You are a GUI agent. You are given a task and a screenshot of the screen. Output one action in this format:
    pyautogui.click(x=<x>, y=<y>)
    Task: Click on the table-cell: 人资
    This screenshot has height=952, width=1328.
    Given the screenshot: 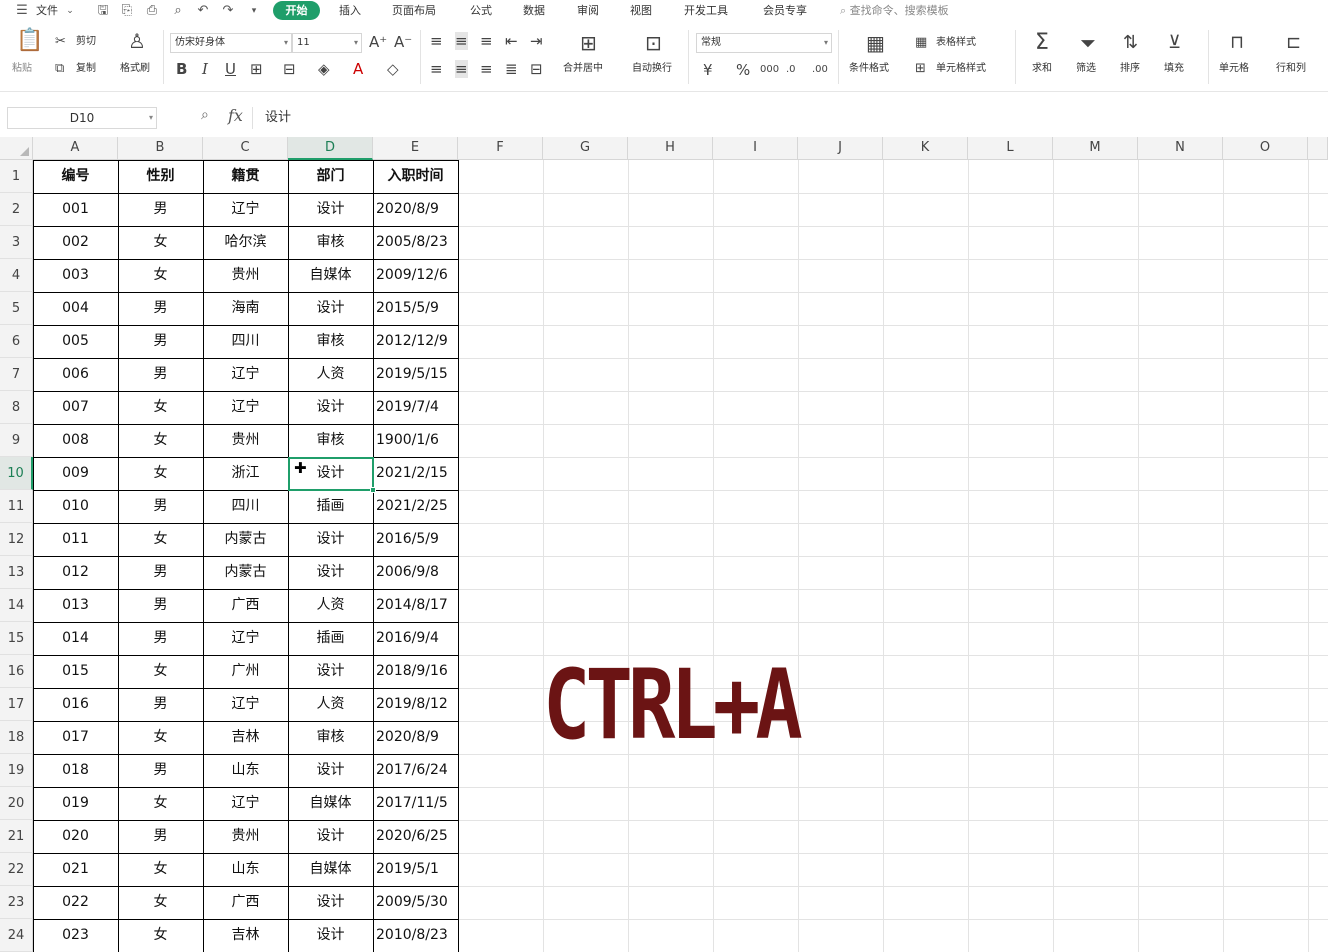 What is the action you would take?
    pyautogui.click(x=330, y=605)
    